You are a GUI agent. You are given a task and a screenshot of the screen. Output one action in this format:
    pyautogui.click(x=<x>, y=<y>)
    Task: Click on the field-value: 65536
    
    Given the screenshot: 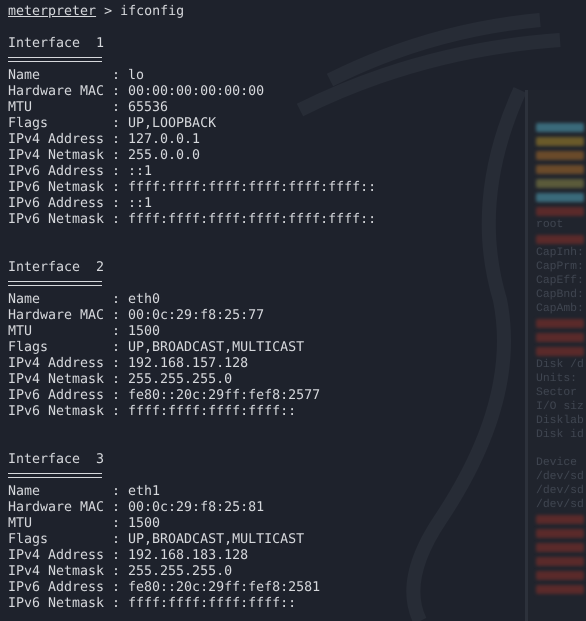 What is the action you would take?
    pyautogui.click(x=148, y=108)
    